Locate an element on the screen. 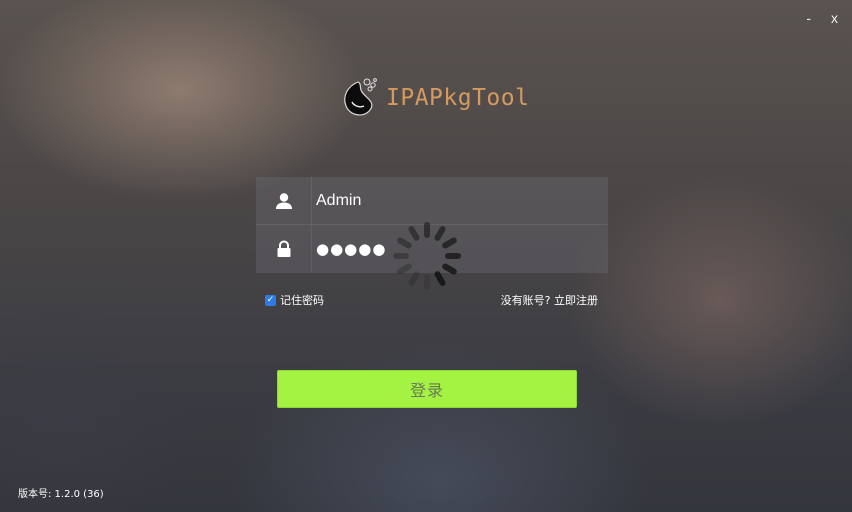 Image resolution: width=852 pixels, height=512 pixels. close-button: x is located at coordinates (834, 18).